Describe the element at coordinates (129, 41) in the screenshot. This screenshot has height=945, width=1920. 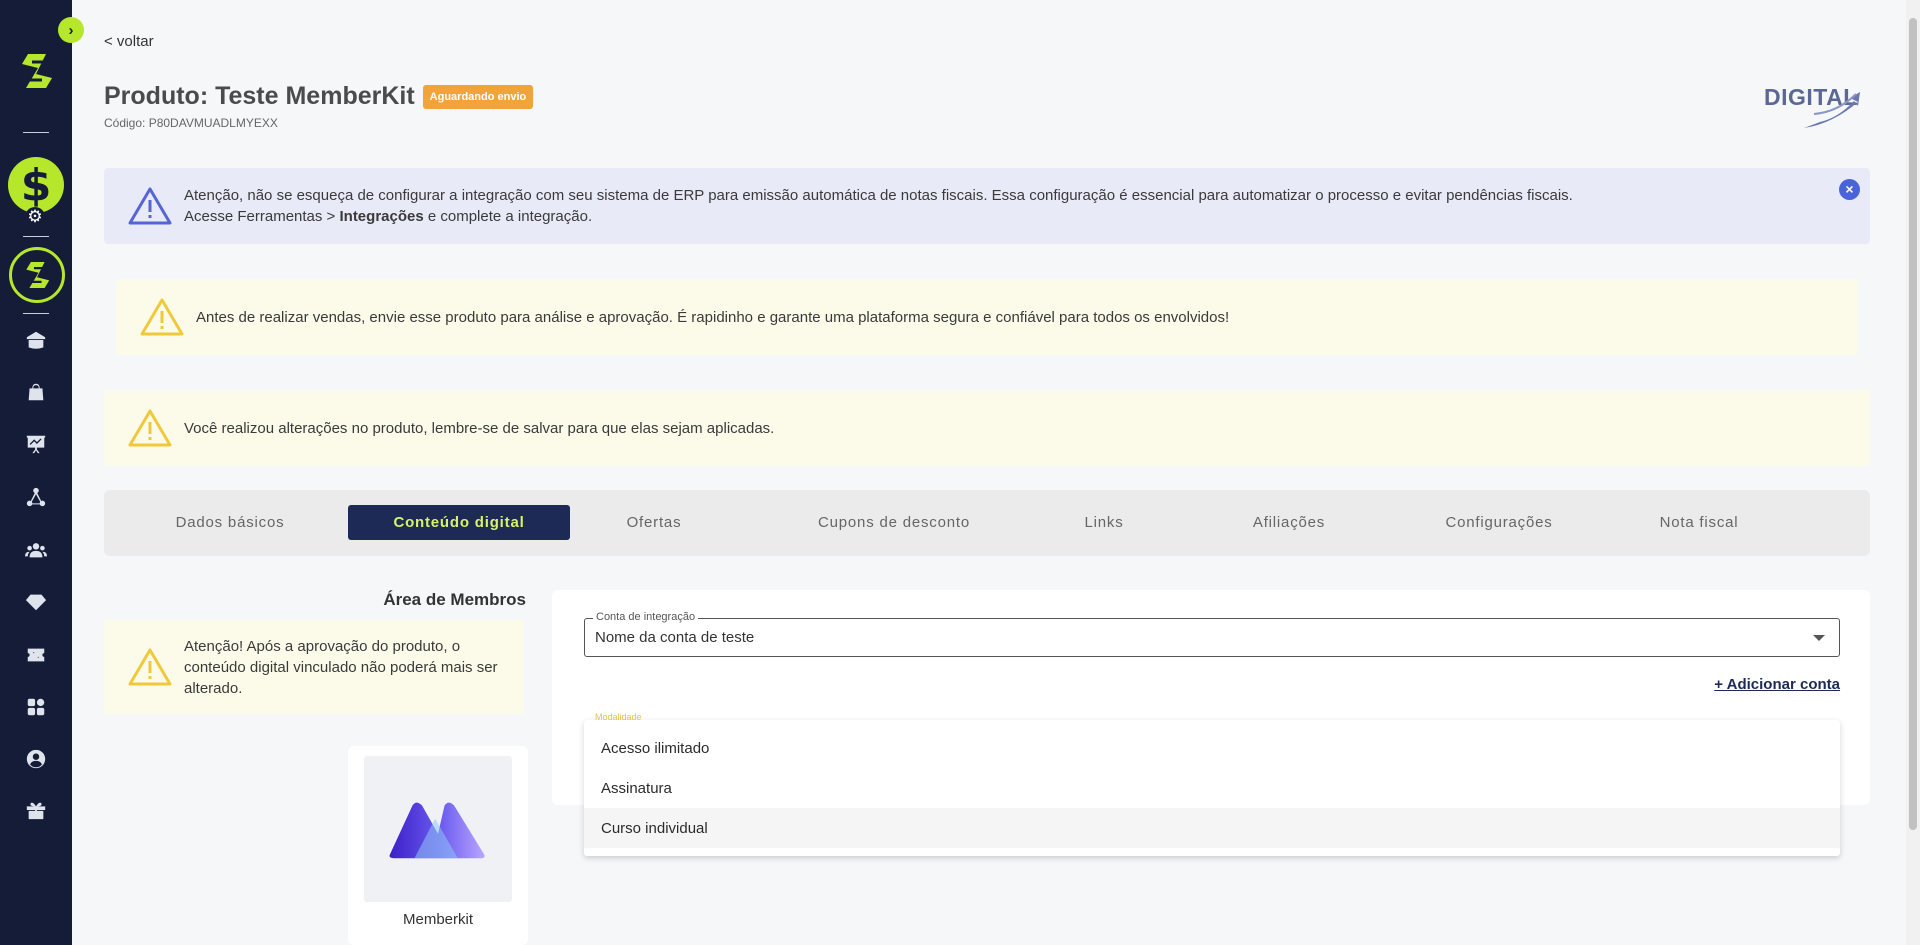
I see `back-link: < voltar` at that location.